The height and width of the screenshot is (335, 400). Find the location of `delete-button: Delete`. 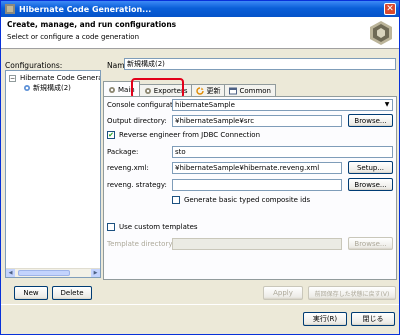

delete-button: Delete is located at coordinates (72, 293).